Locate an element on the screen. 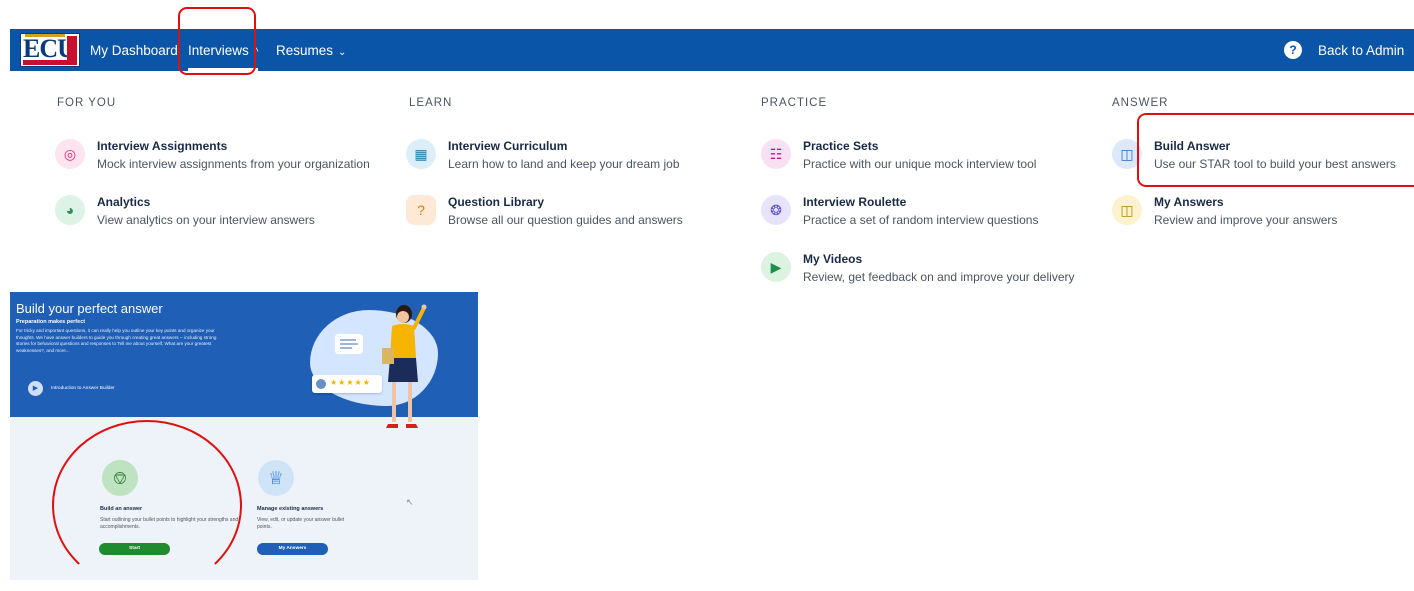 The height and width of the screenshot is (591, 1414). sitemap-icon: ♕ is located at coordinates (276, 478).